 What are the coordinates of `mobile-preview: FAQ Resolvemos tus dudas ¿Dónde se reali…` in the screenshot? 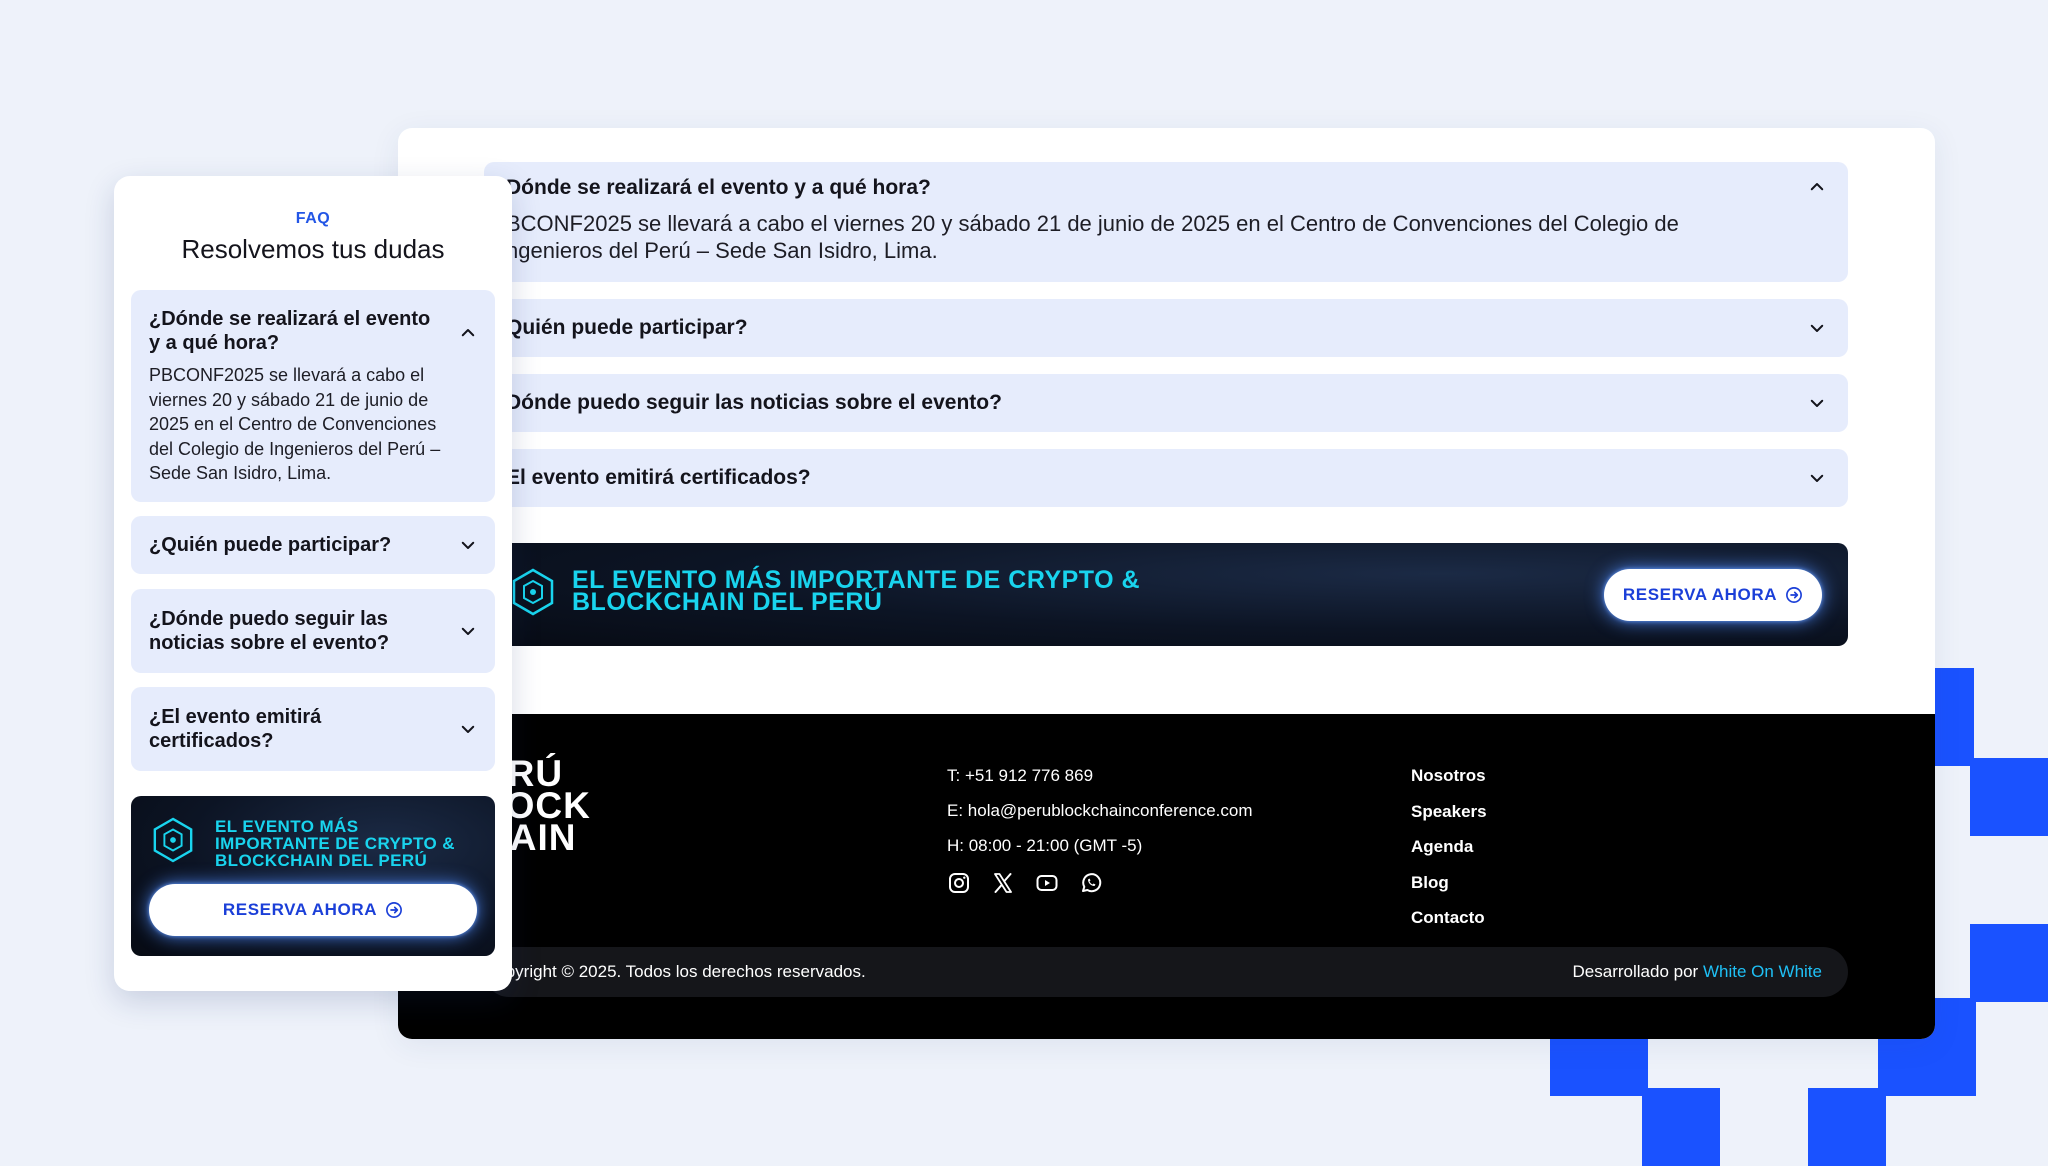 It's located at (313, 583).